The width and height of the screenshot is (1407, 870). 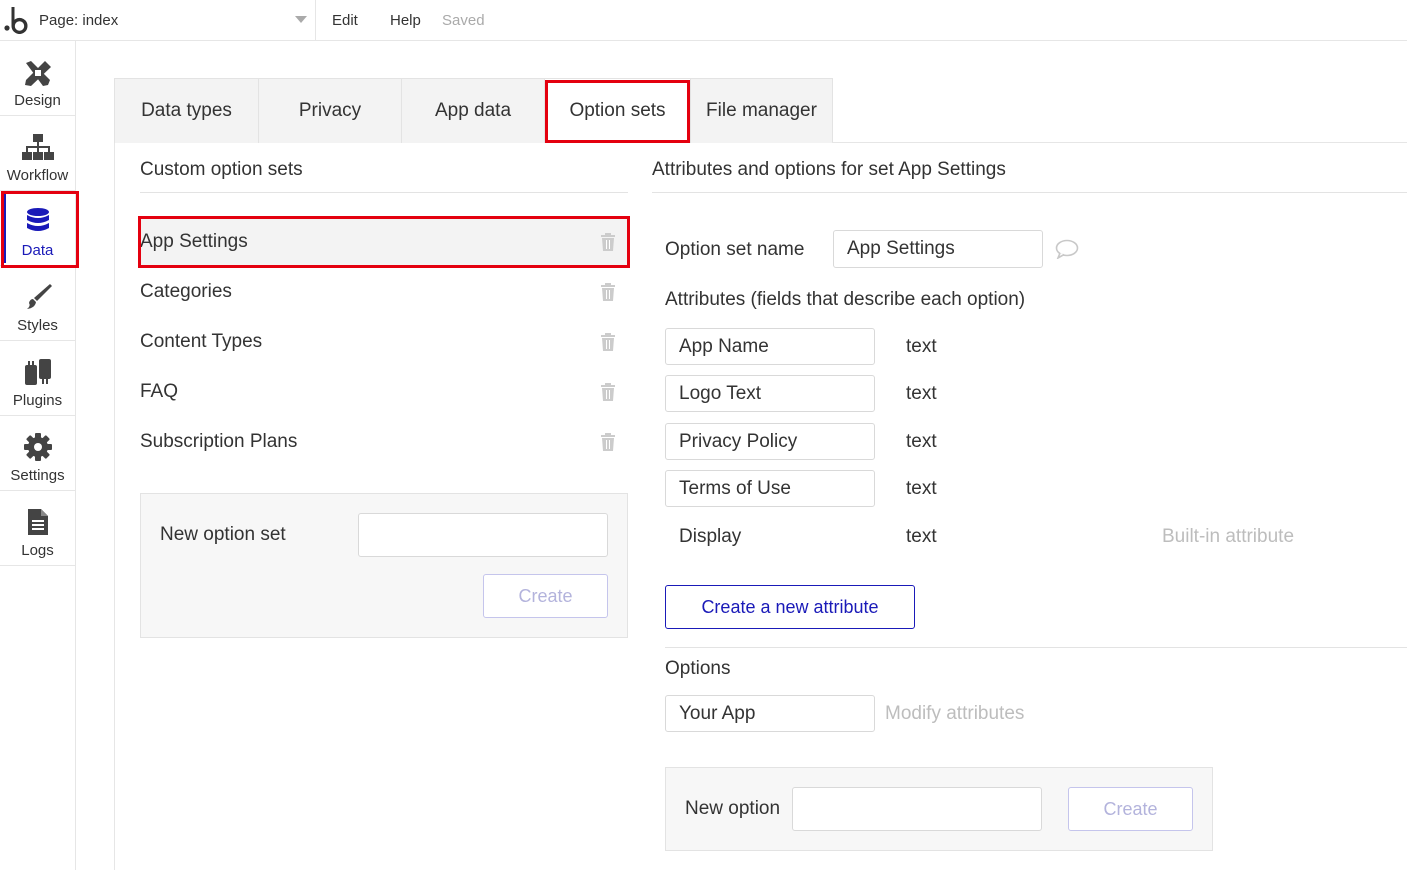 What do you see at coordinates (37, 73) in the screenshot?
I see `design-icon` at bounding box center [37, 73].